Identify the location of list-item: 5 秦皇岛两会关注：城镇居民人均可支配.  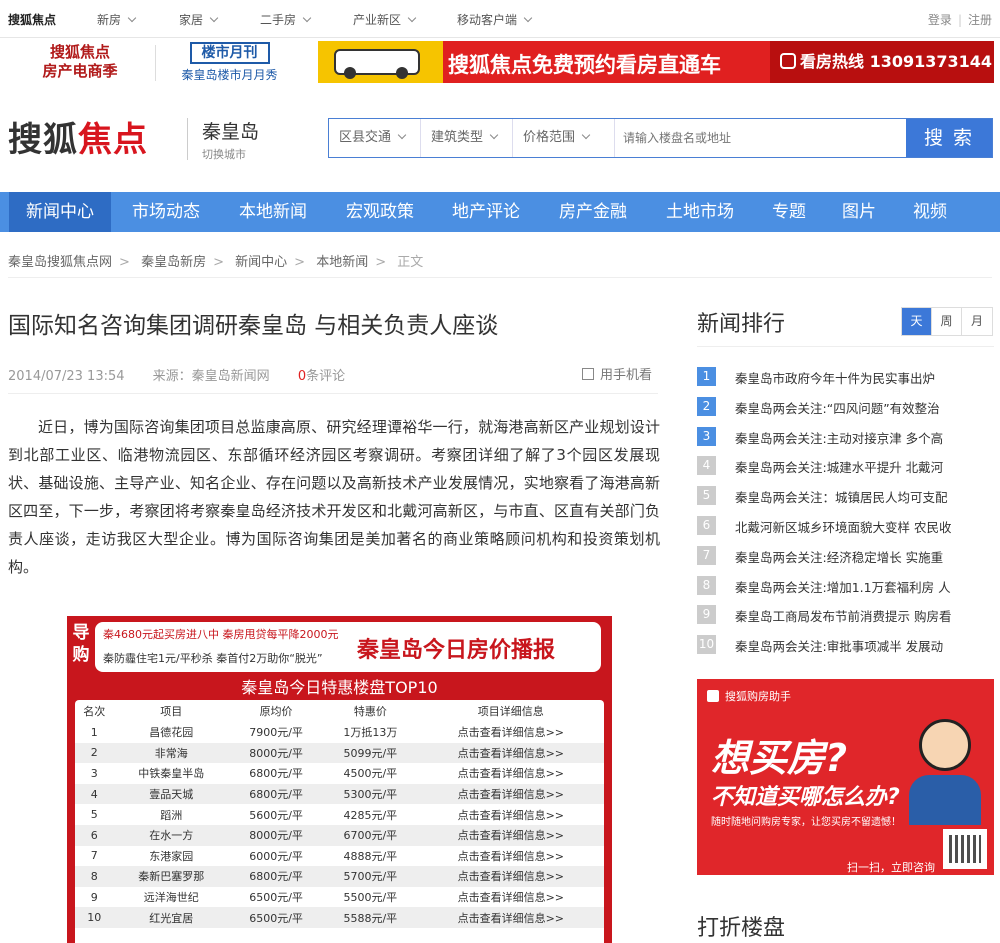
(845, 498).